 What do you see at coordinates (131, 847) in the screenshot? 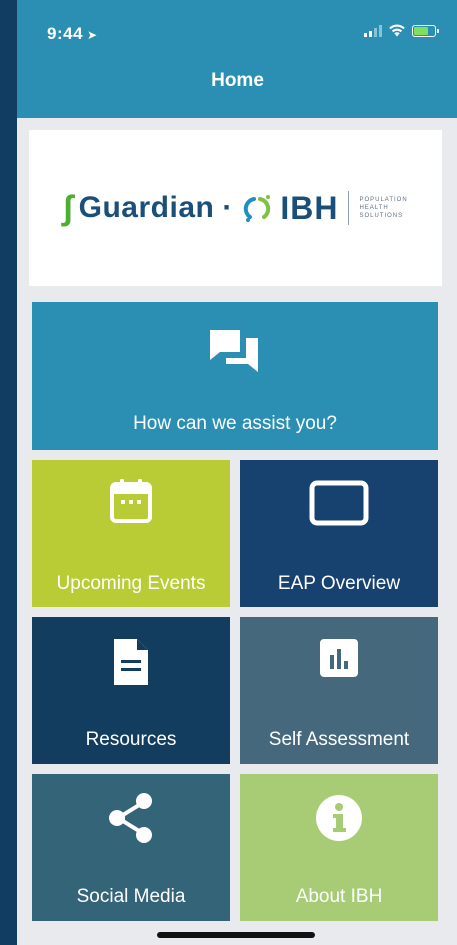
I see `social-media-tile: Social Media` at bounding box center [131, 847].